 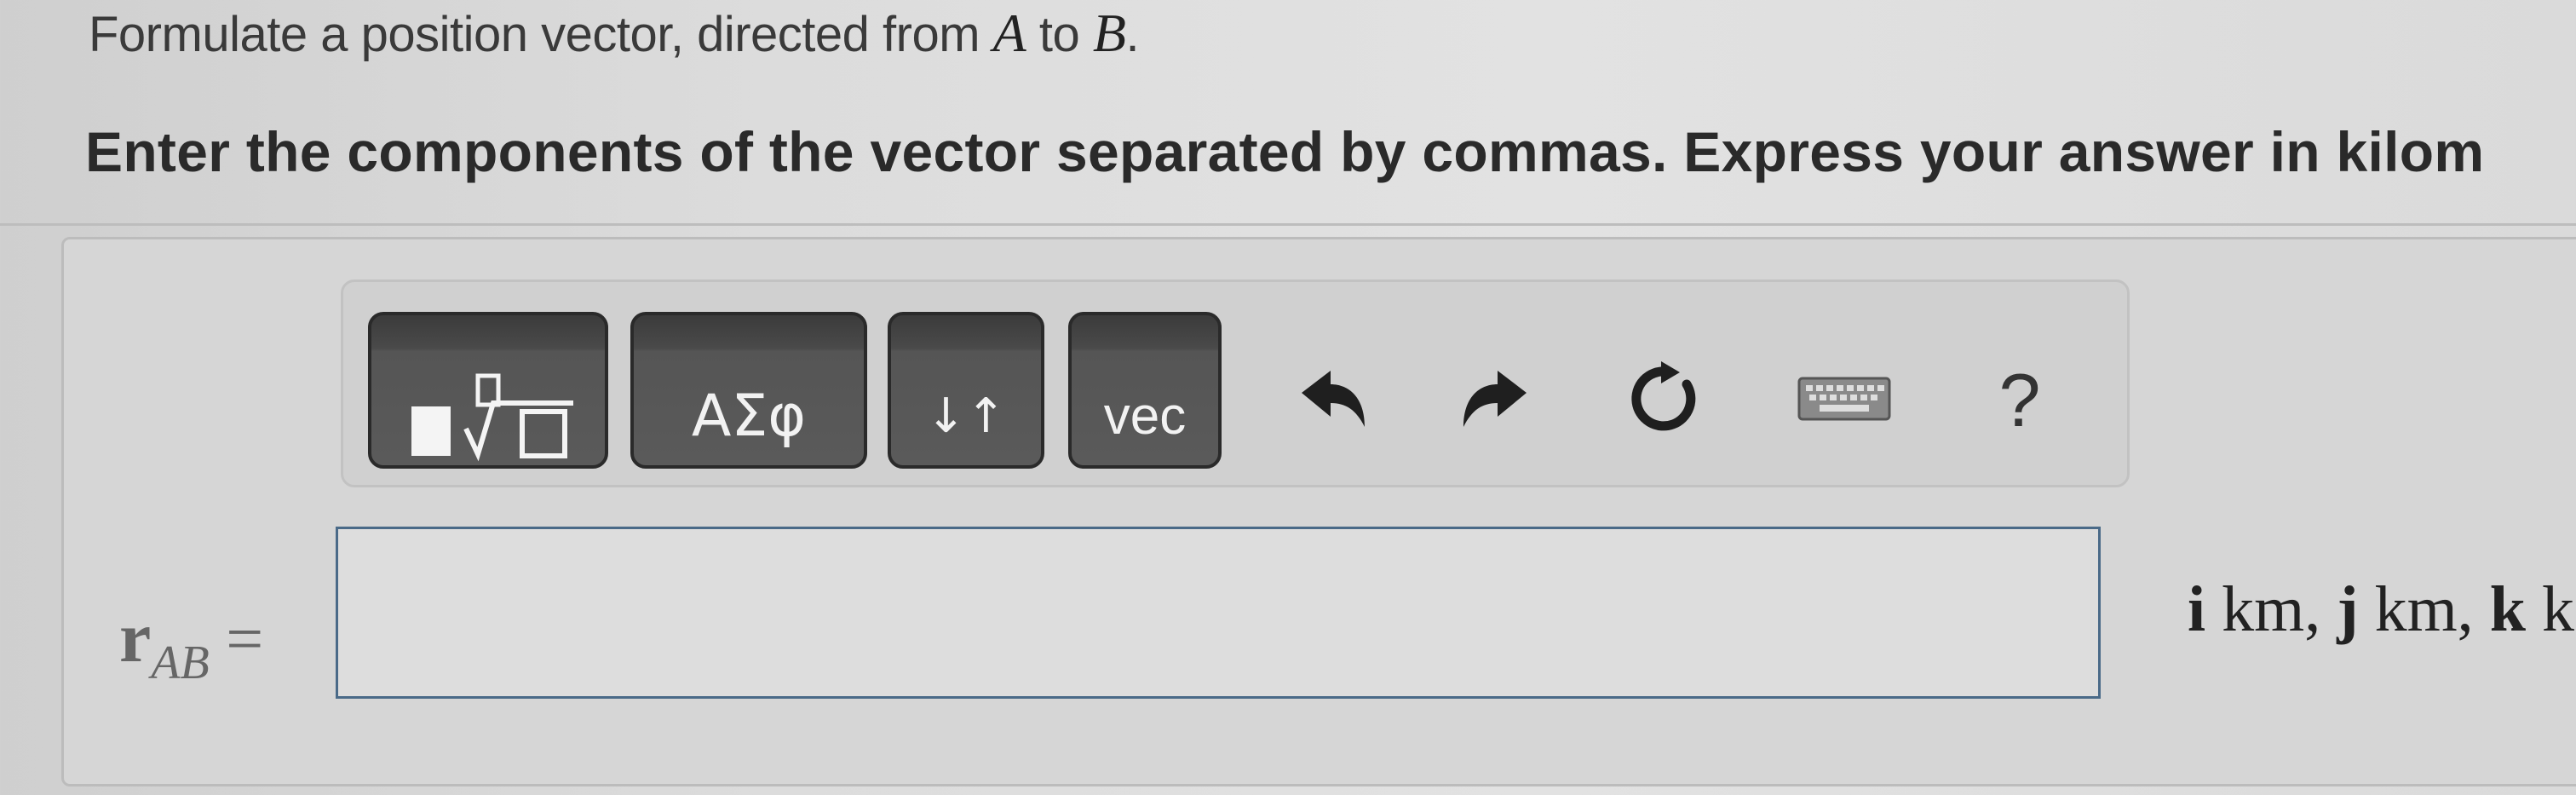 What do you see at coordinates (488, 416) in the screenshot?
I see `fraction-root-template-icon` at bounding box center [488, 416].